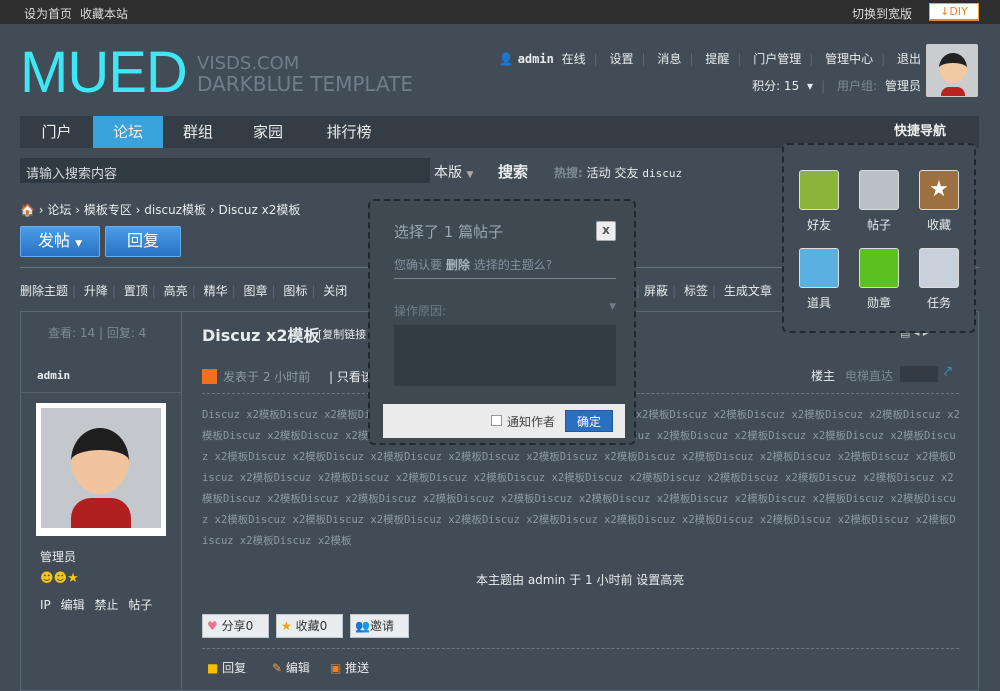  What do you see at coordinates (856, 86) in the screenshot?
I see `group-label: 用户组:` at bounding box center [856, 86].